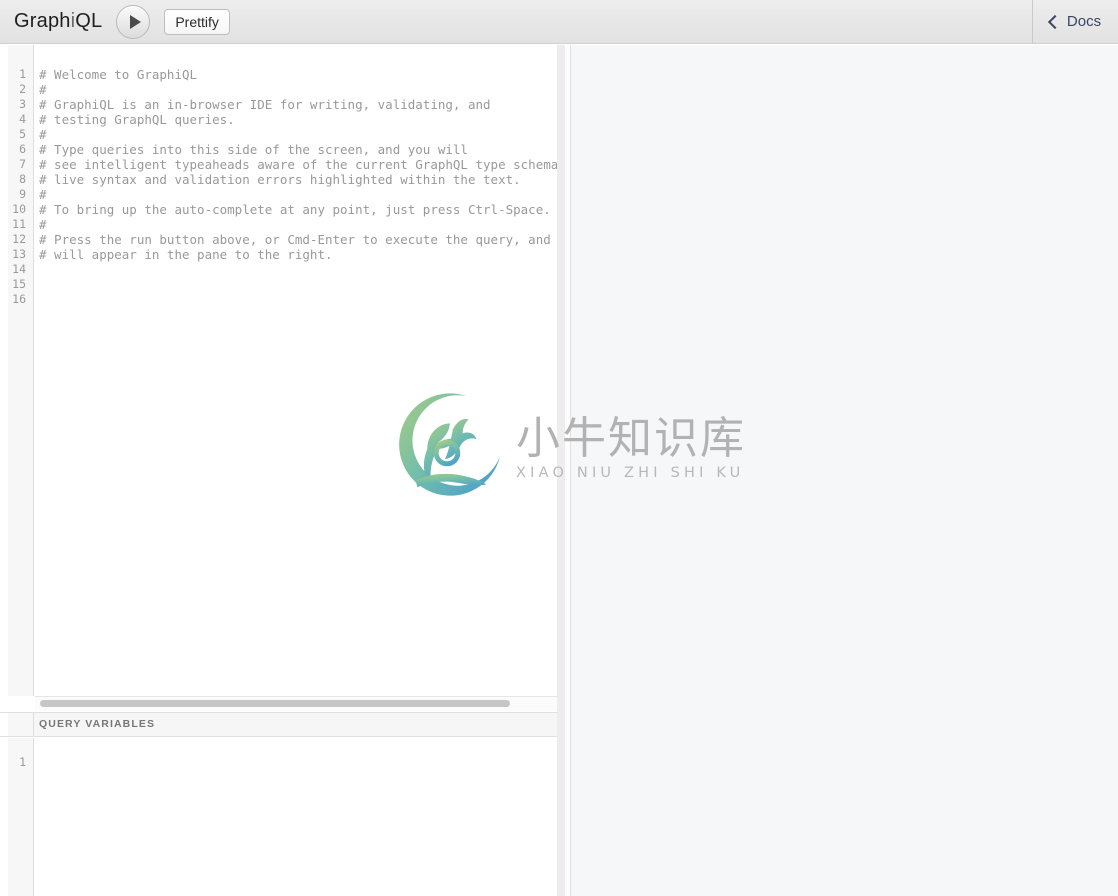  I want to click on query-variables-header-gutter, so click(17, 724).